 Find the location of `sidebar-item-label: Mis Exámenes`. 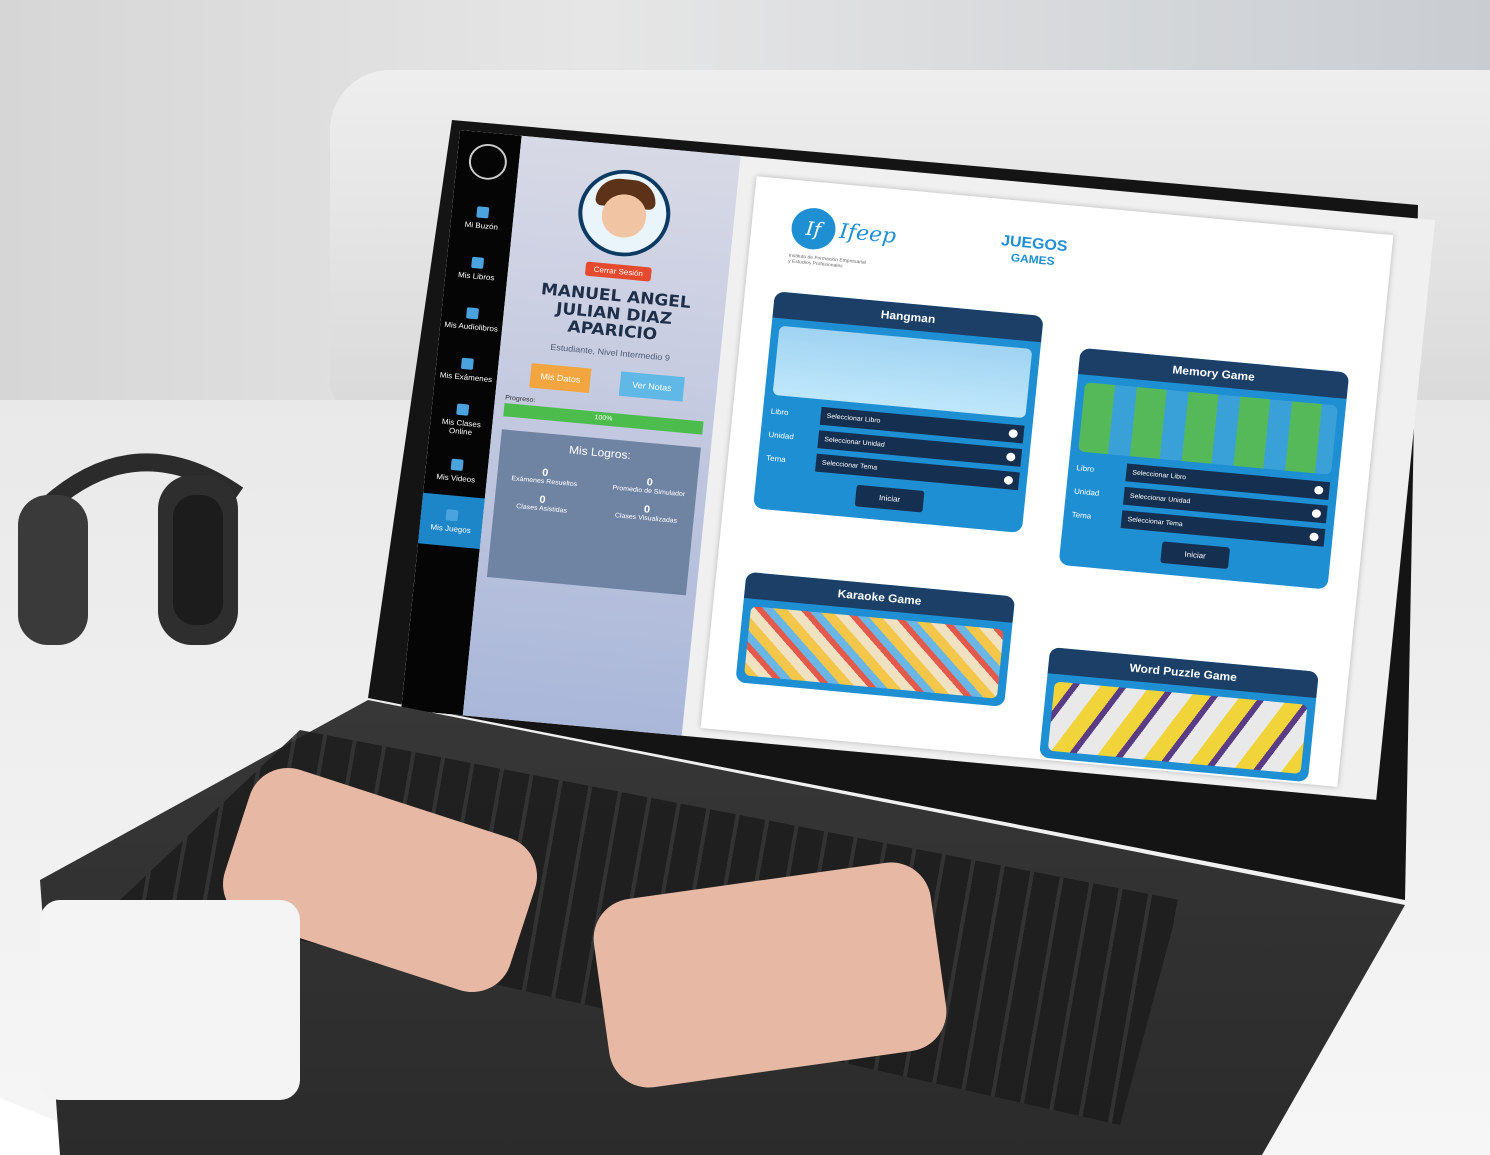

sidebar-item-label: Mis Exámenes is located at coordinates (466, 377).